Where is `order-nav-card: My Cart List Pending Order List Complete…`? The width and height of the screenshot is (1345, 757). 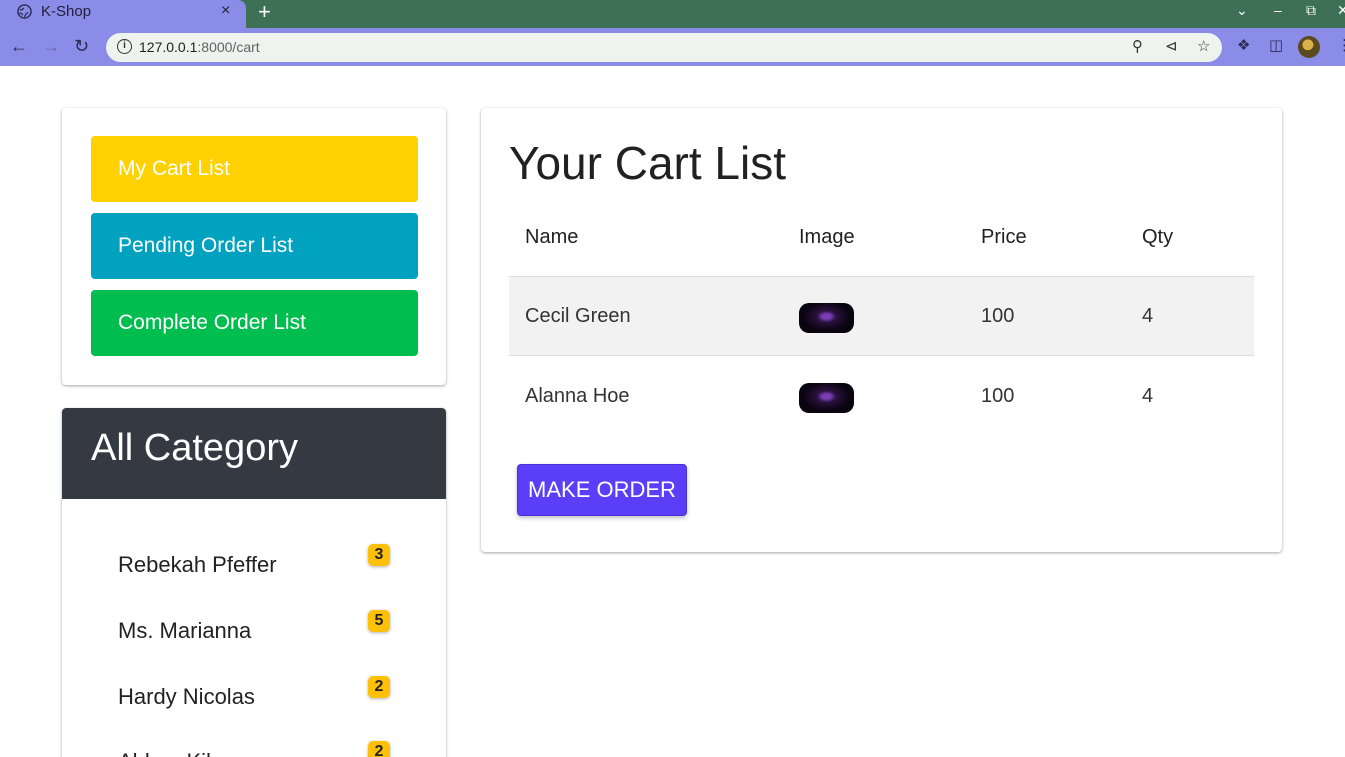
order-nav-card: My Cart List Pending Order List Complete… is located at coordinates (254, 246).